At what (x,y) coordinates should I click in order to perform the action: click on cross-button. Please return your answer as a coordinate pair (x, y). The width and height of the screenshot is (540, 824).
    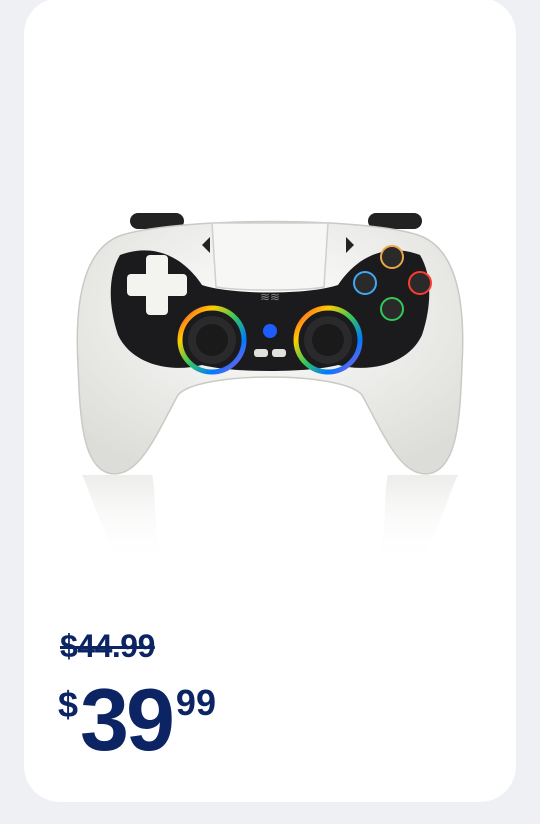
    Looking at the image, I should click on (392, 309).